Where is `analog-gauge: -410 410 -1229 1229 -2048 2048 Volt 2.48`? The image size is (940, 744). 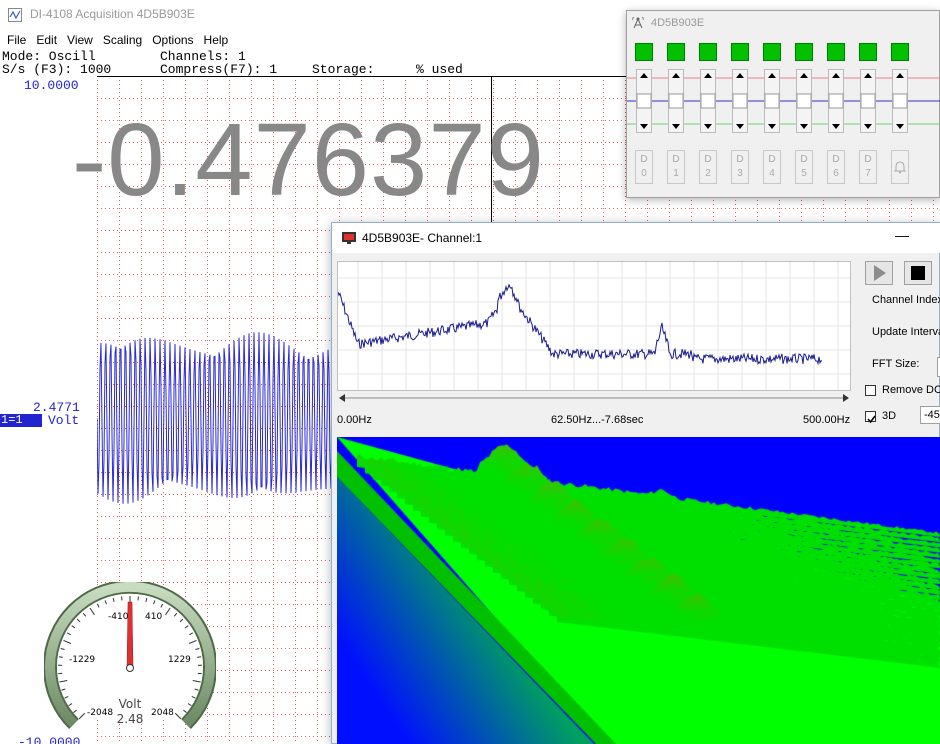 analog-gauge: -410 410 -1229 1229 -2048 2048 Volt 2.48 is located at coordinates (130, 655).